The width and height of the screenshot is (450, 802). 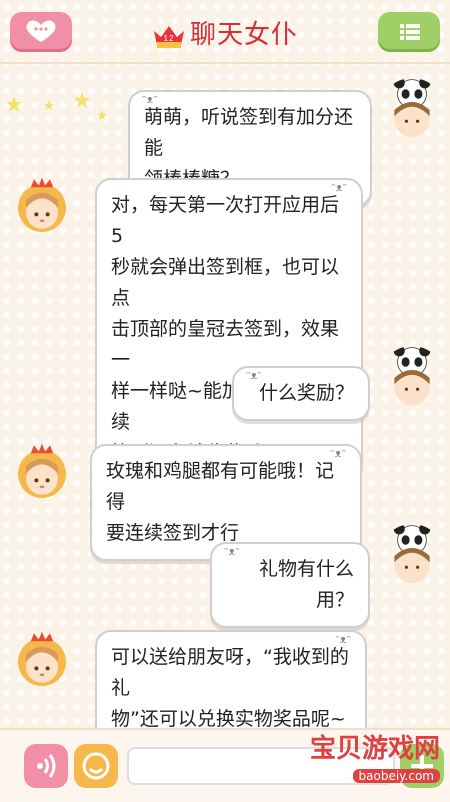 What do you see at coordinates (306, 393) in the screenshot?
I see `message-text-line: 什么奖励？` at bounding box center [306, 393].